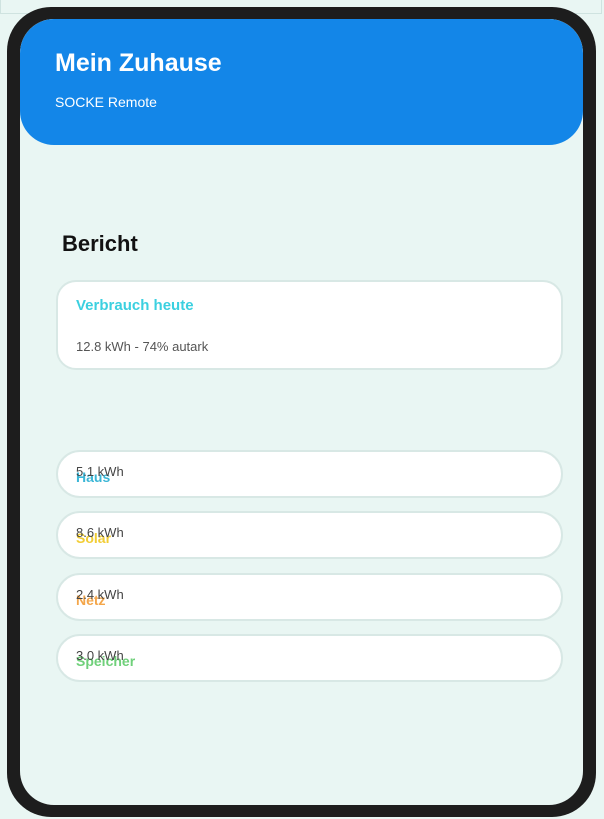 Image resolution: width=604 pixels, height=819 pixels. Describe the element at coordinates (309, 474) in the screenshot. I see `energy-row-haus: Haus 5.1 kWh` at that location.